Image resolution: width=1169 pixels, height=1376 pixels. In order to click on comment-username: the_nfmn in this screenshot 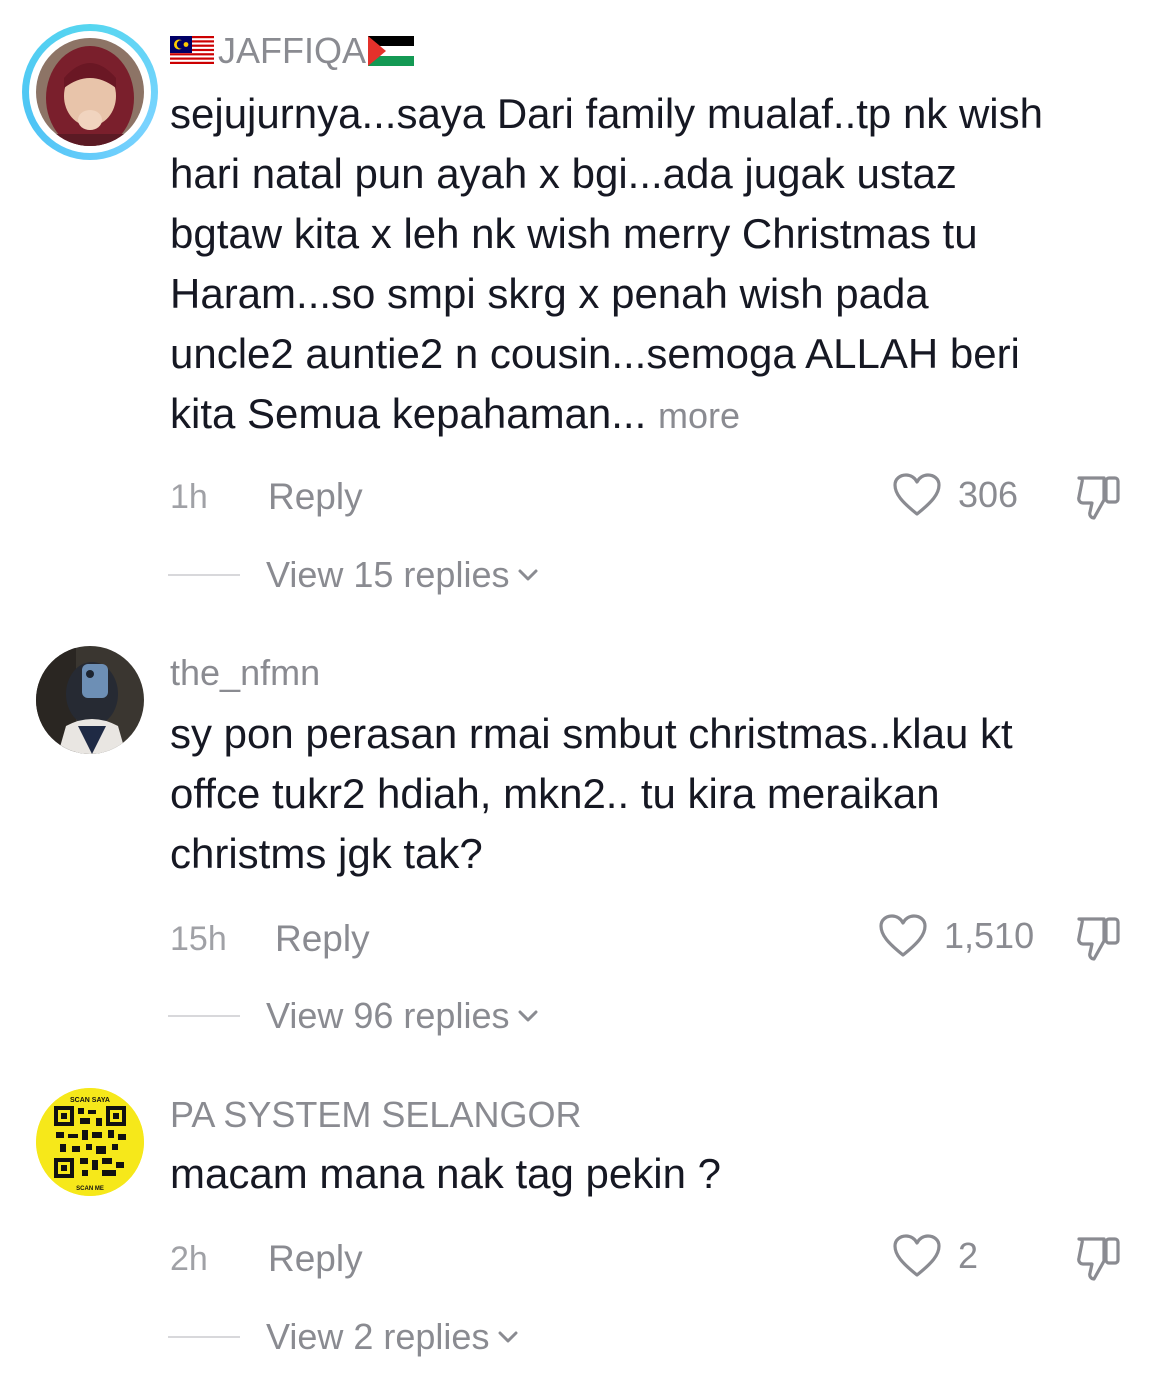, I will do `click(245, 673)`.